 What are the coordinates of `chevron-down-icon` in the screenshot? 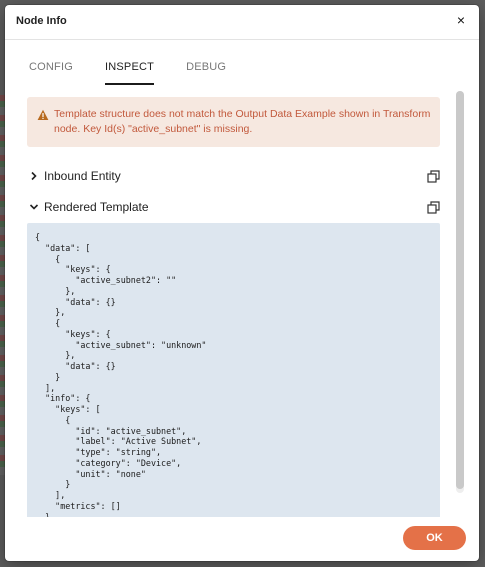 It's located at (34, 207).